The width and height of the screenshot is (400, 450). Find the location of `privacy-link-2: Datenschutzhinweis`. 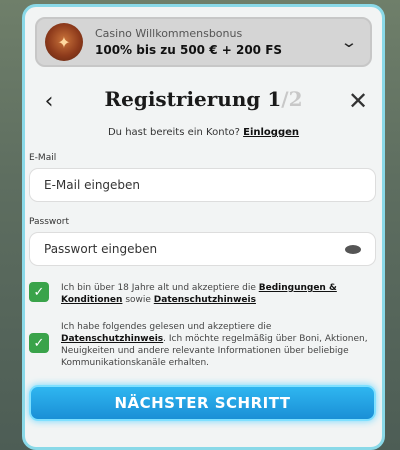

privacy-link-2: Datenschutzhinweis is located at coordinates (112, 339).